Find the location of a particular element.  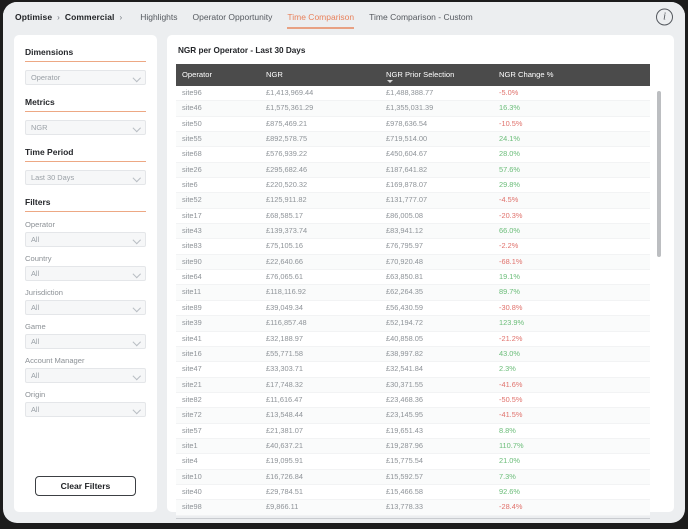

metric-select: NGR is located at coordinates (85, 127).